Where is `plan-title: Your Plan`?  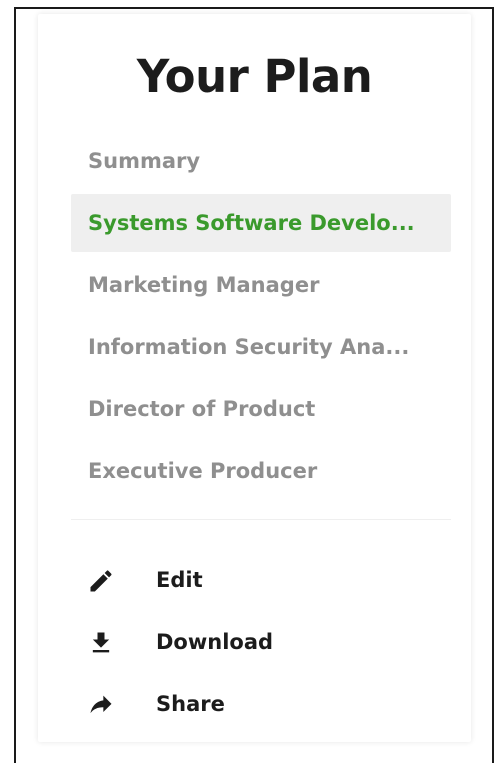
plan-title: Your Plan is located at coordinates (254, 76).